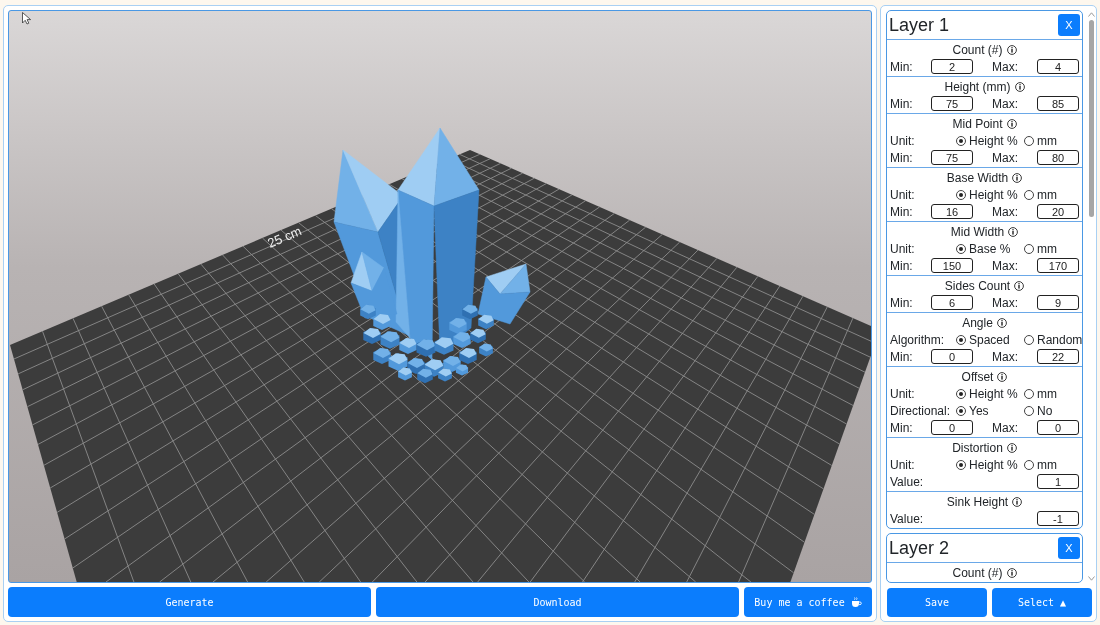  What do you see at coordinates (977, 231) in the screenshot?
I see `section-title: Mid Width` at bounding box center [977, 231].